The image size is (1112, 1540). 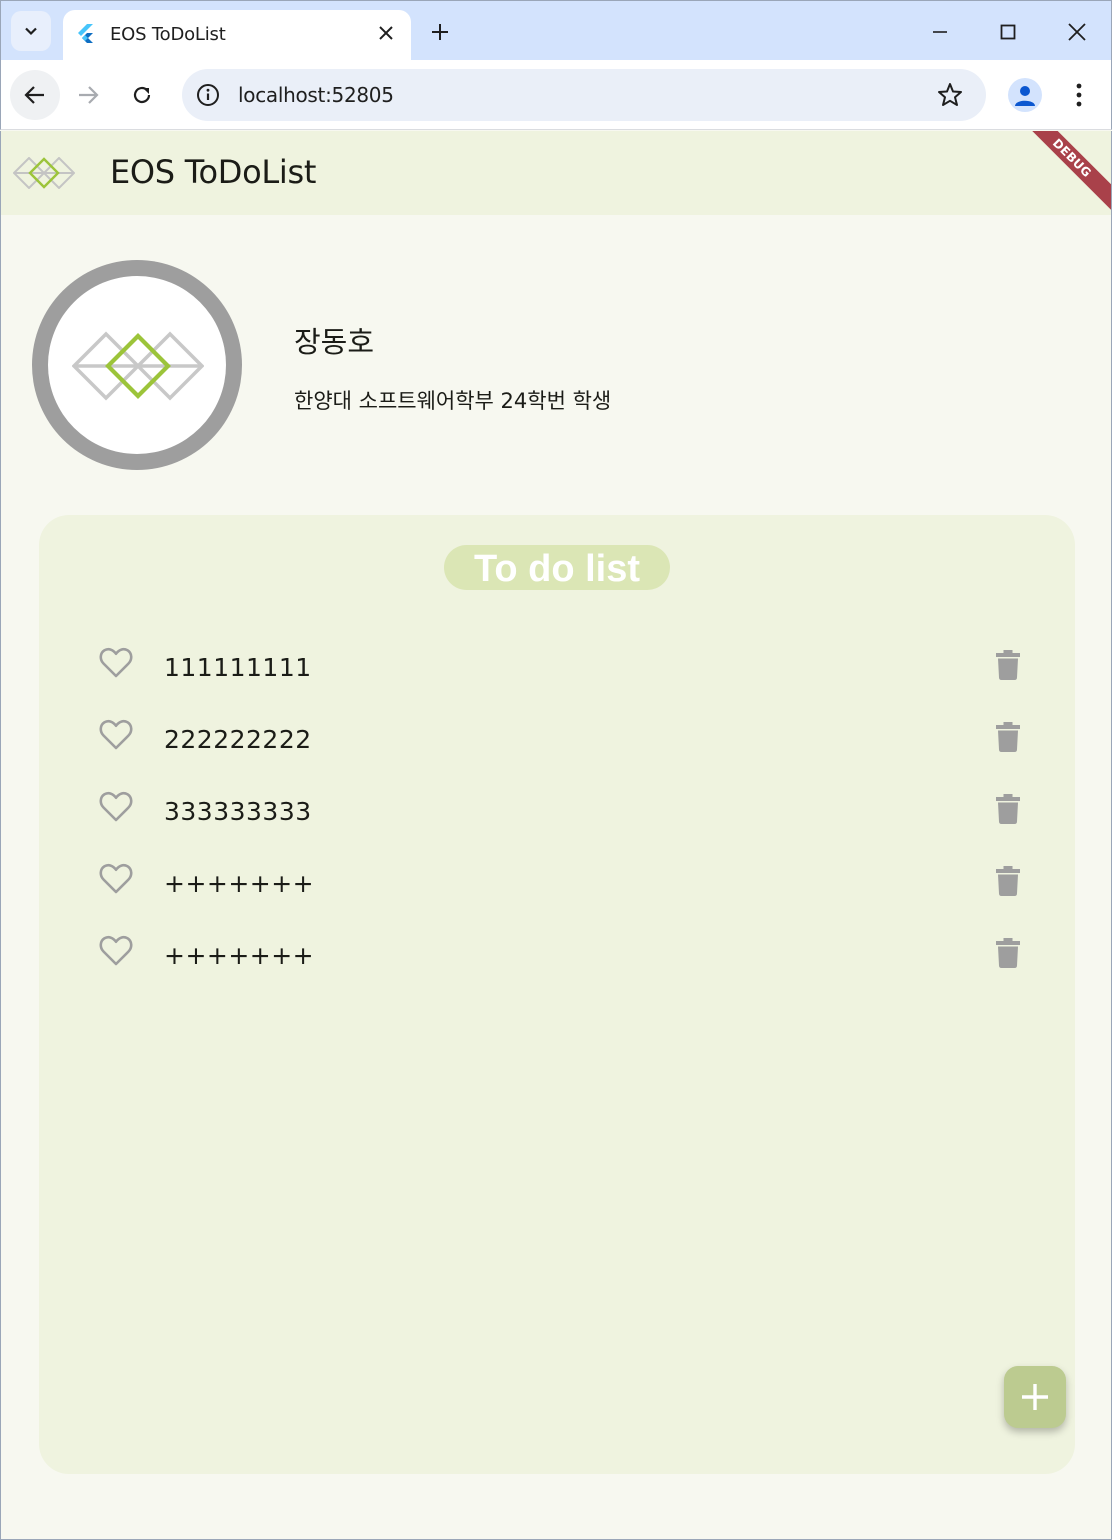 What do you see at coordinates (556, 173) in the screenshot?
I see `app-bar: EOS ToDoList DEBUG` at bounding box center [556, 173].